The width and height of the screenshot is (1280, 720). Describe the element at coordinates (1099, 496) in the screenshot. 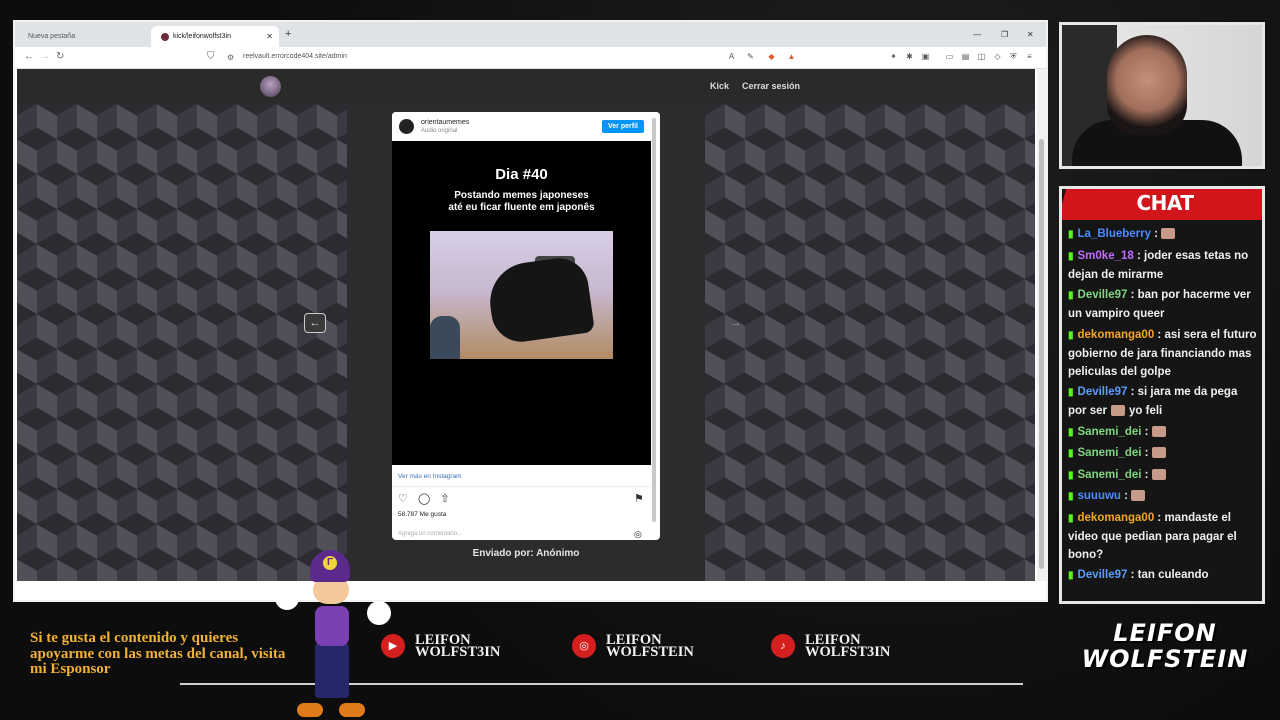

I see `chat-username: suuuwu` at that location.